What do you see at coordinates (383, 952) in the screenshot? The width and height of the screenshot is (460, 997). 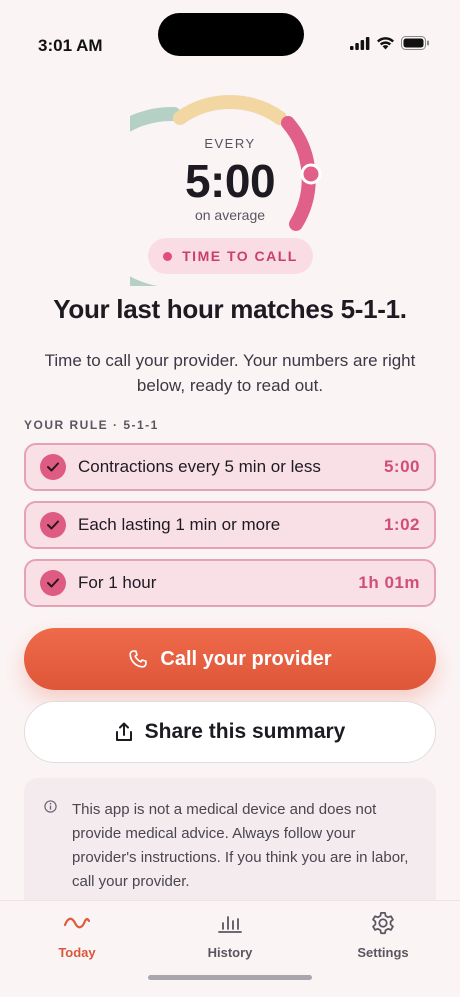 I see `tab-label-settings: Settings` at bounding box center [383, 952].